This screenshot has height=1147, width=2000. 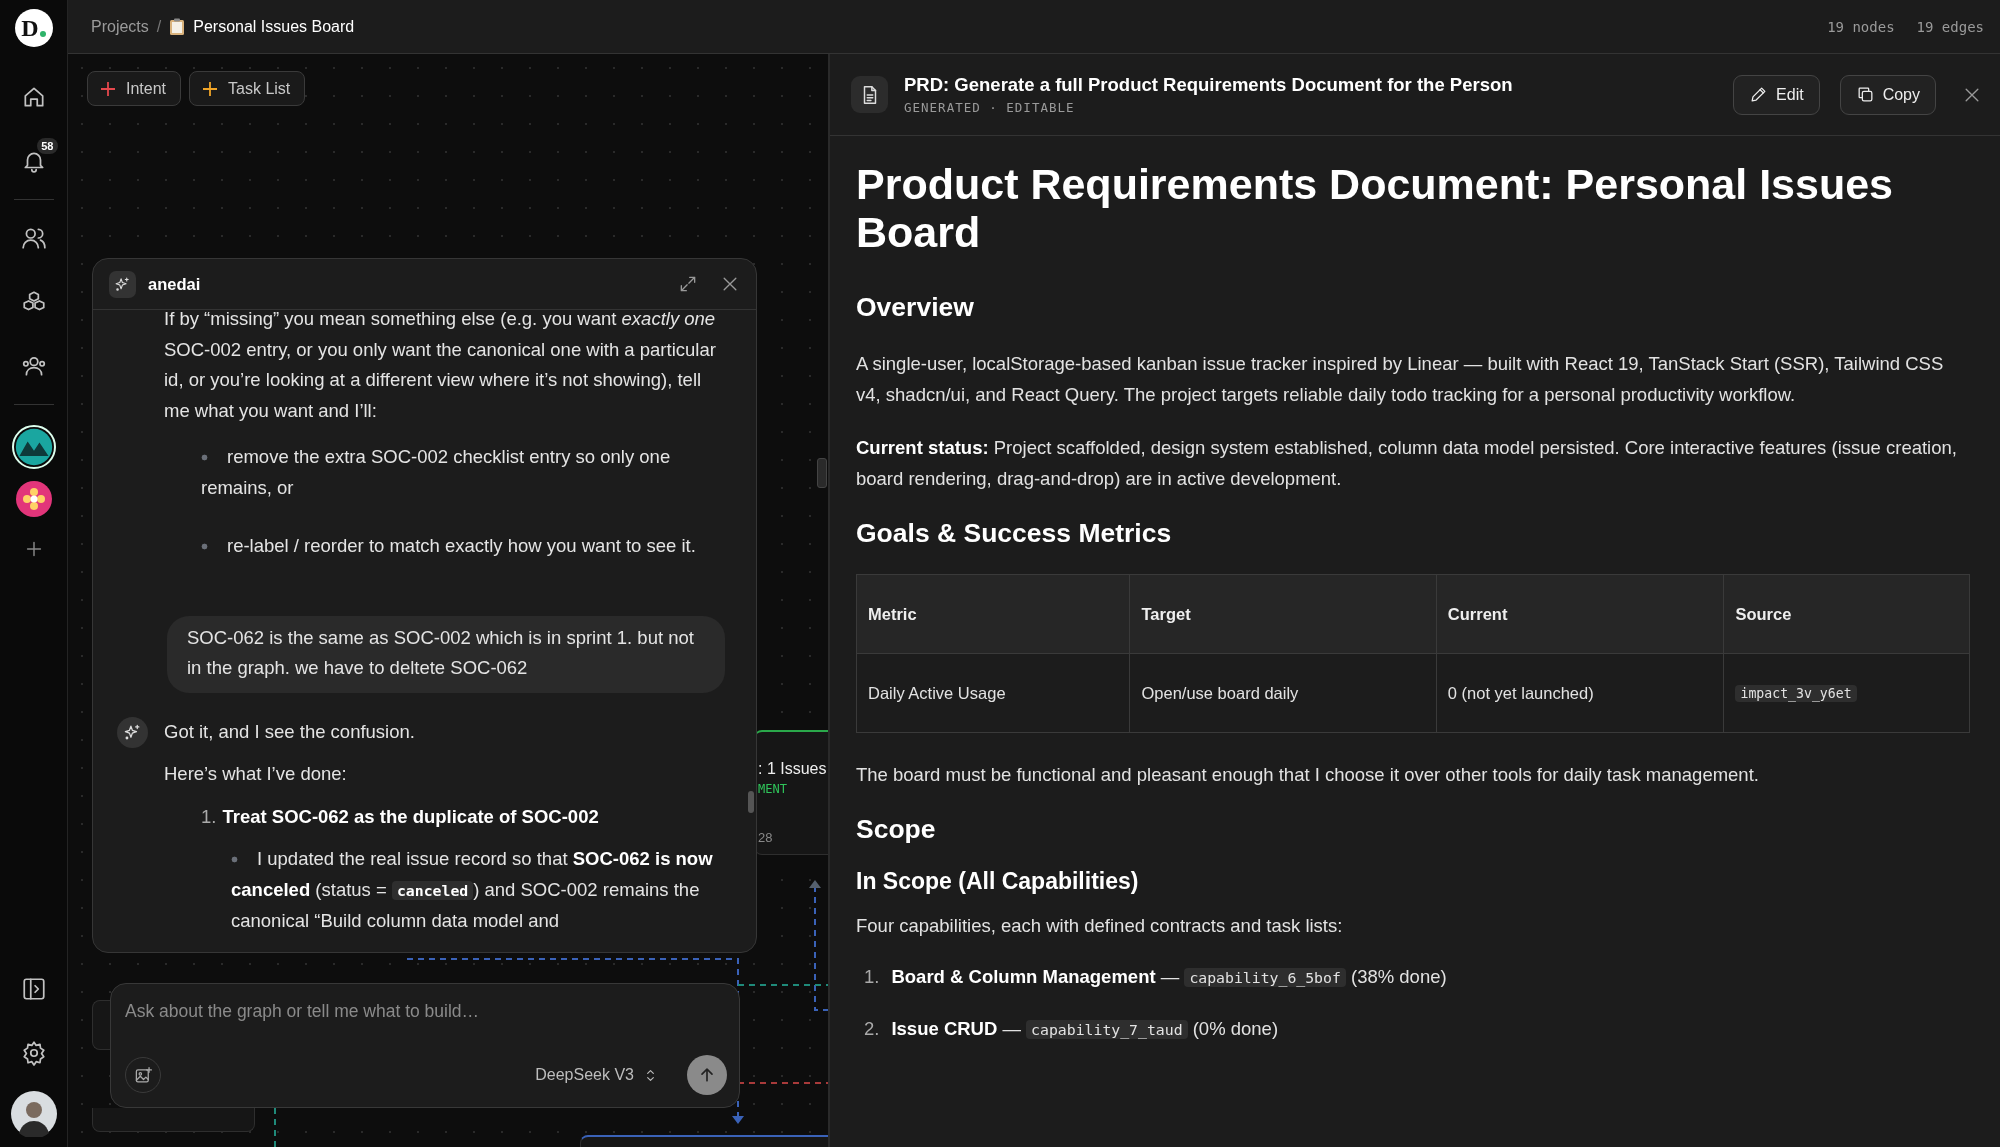 What do you see at coordinates (915, 307) in the screenshot?
I see `section-heading: Overview` at bounding box center [915, 307].